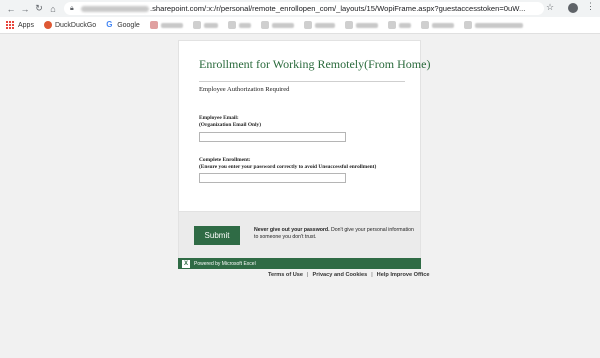 The image size is (600, 358). Describe the element at coordinates (285, 275) in the screenshot. I see `terms-of-use-link: Terms of Use` at that location.